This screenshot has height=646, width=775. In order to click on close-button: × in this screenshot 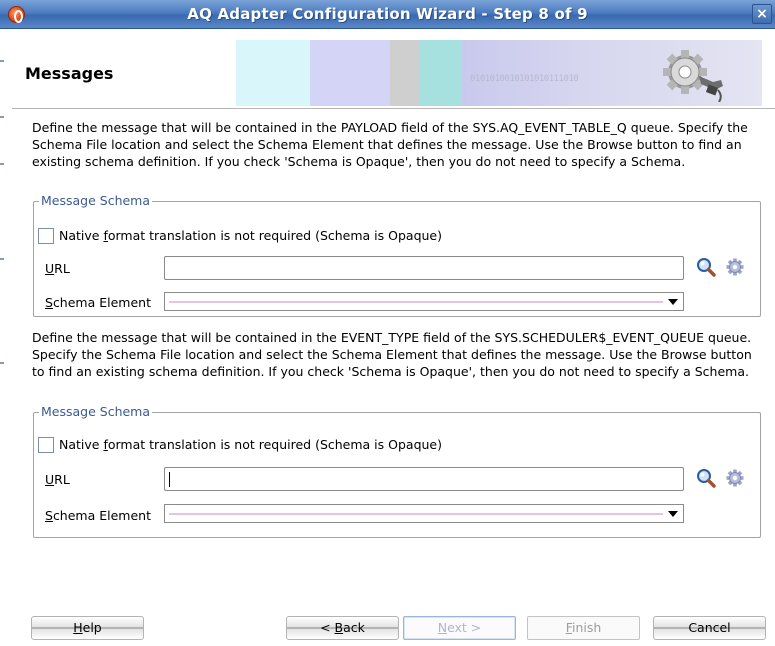, I will do `click(762, 14)`.